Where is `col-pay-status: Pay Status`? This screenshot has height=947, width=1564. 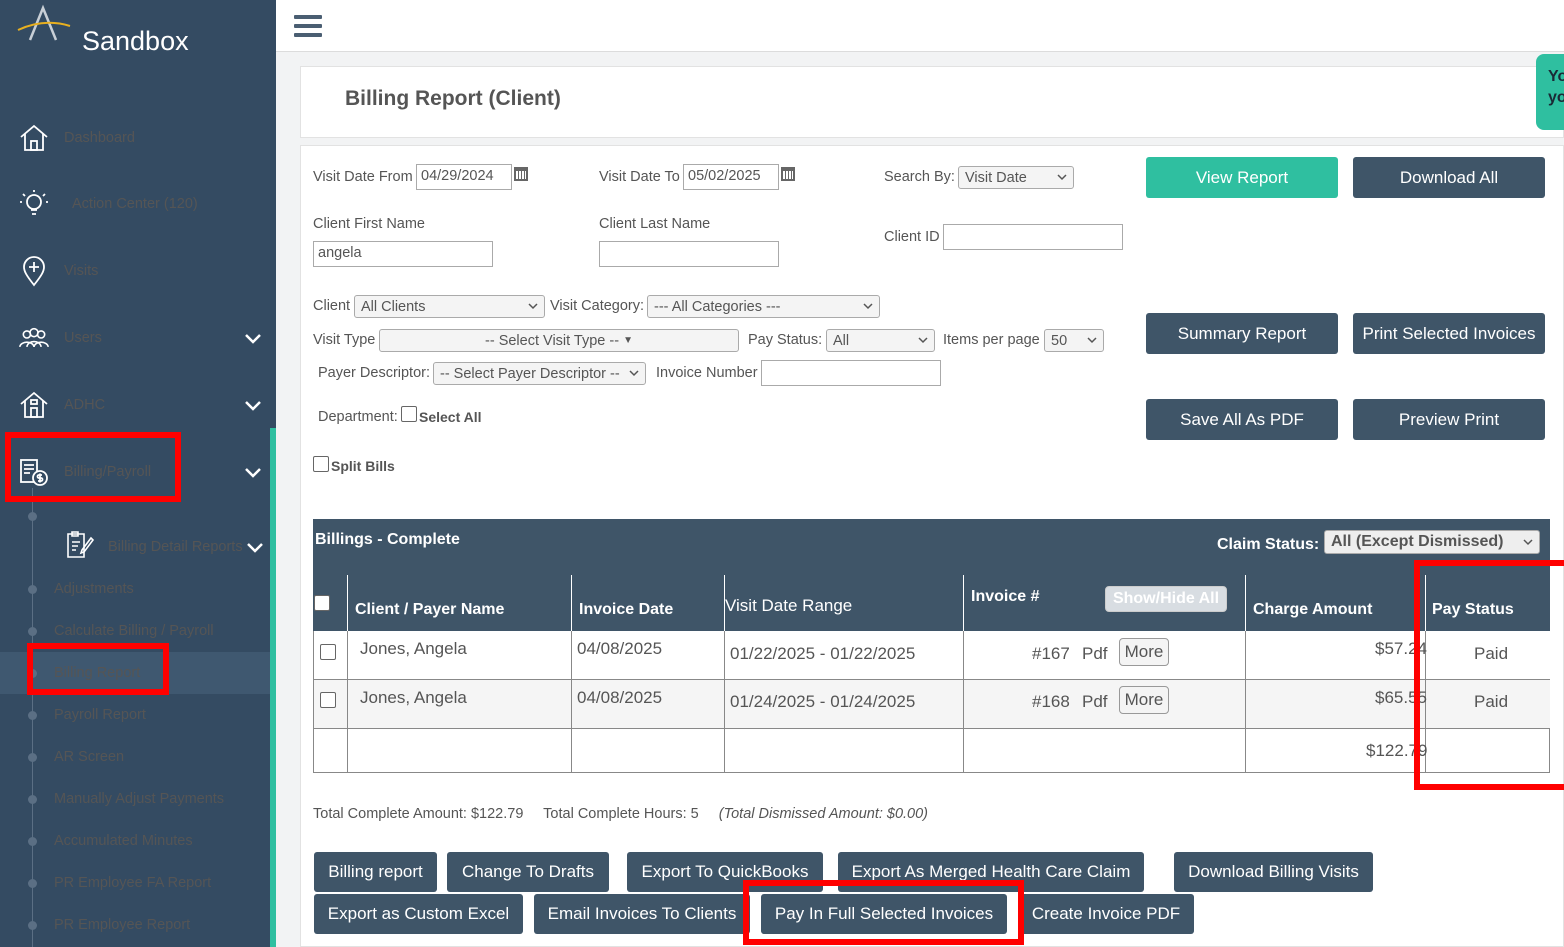 col-pay-status: Pay Status is located at coordinates (1488, 603).